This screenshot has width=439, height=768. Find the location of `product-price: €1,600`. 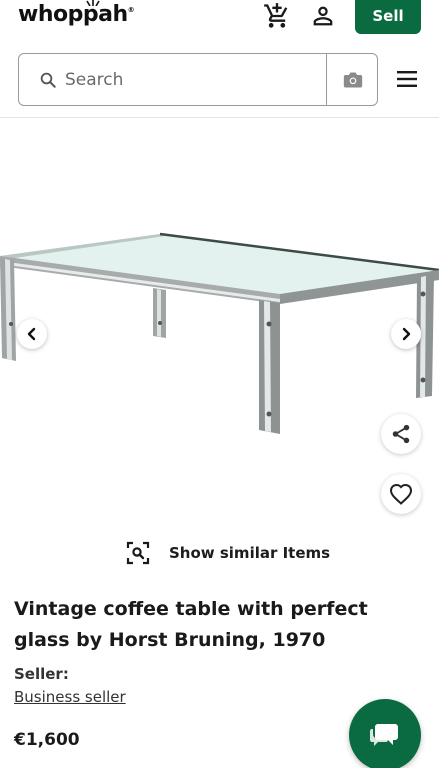

product-price: €1,600 is located at coordinates (47, 740).